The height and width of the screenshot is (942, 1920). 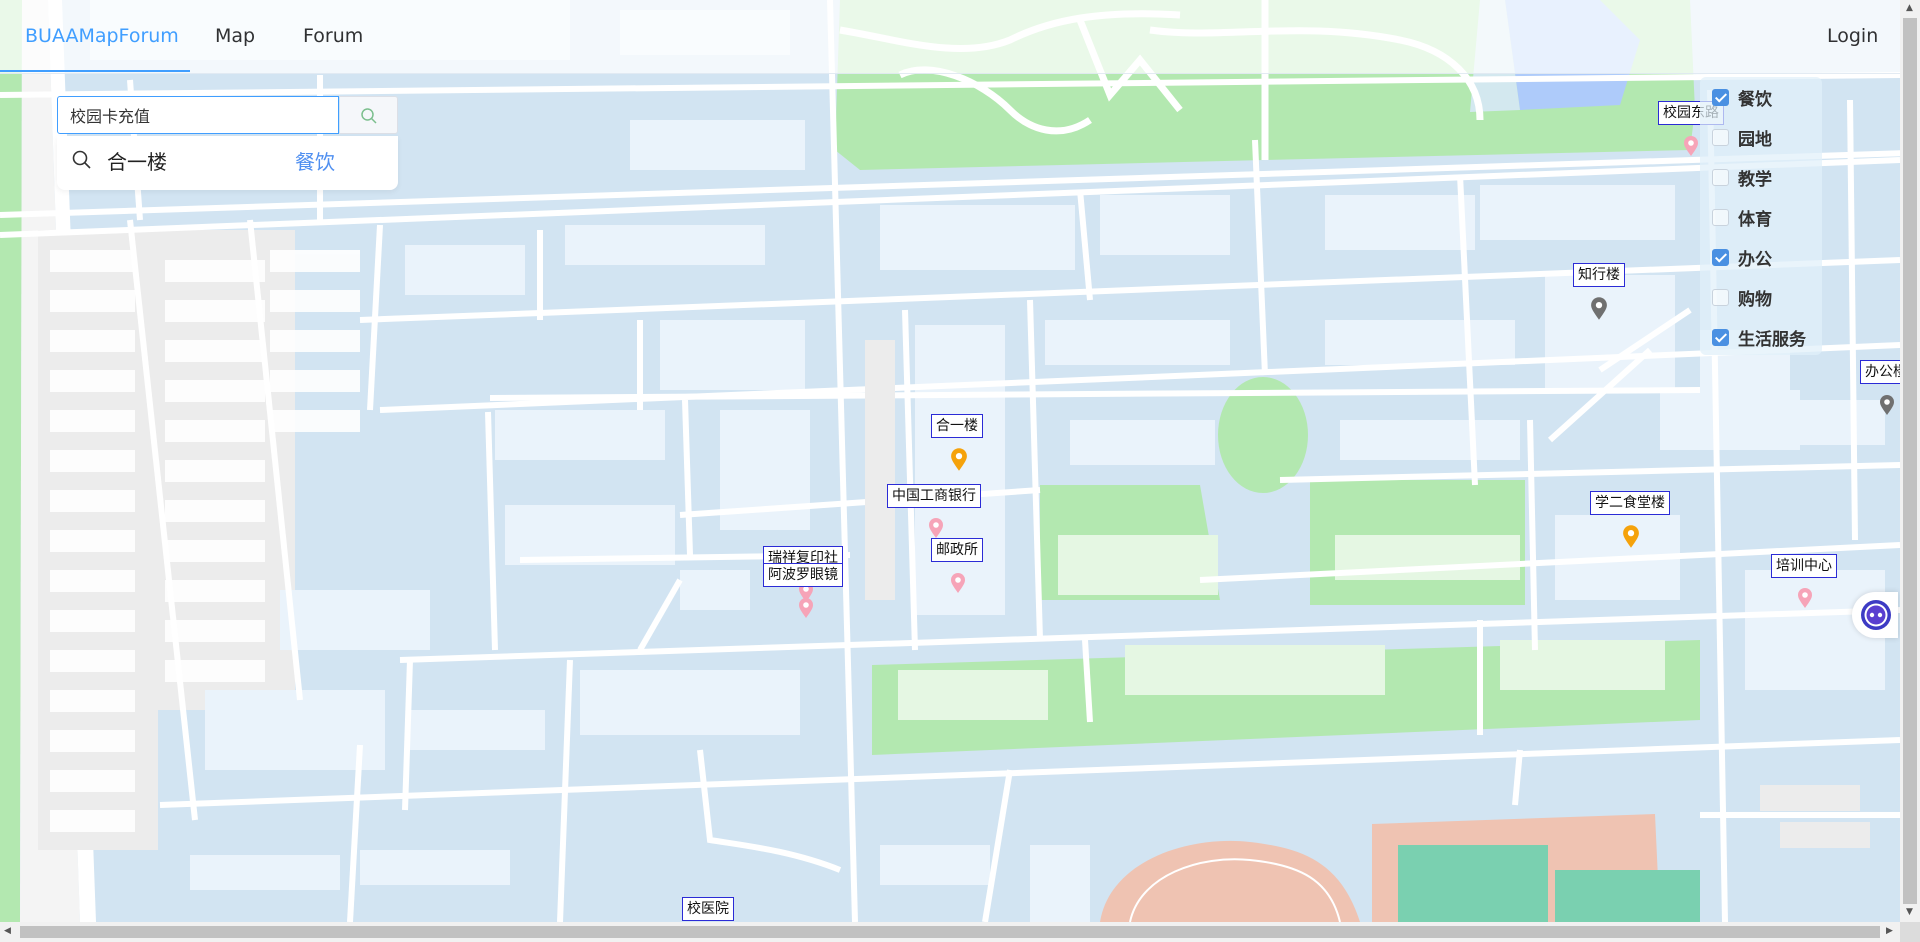 I want to click on filter-label: 生活服务, so click(x=1772, y=340).